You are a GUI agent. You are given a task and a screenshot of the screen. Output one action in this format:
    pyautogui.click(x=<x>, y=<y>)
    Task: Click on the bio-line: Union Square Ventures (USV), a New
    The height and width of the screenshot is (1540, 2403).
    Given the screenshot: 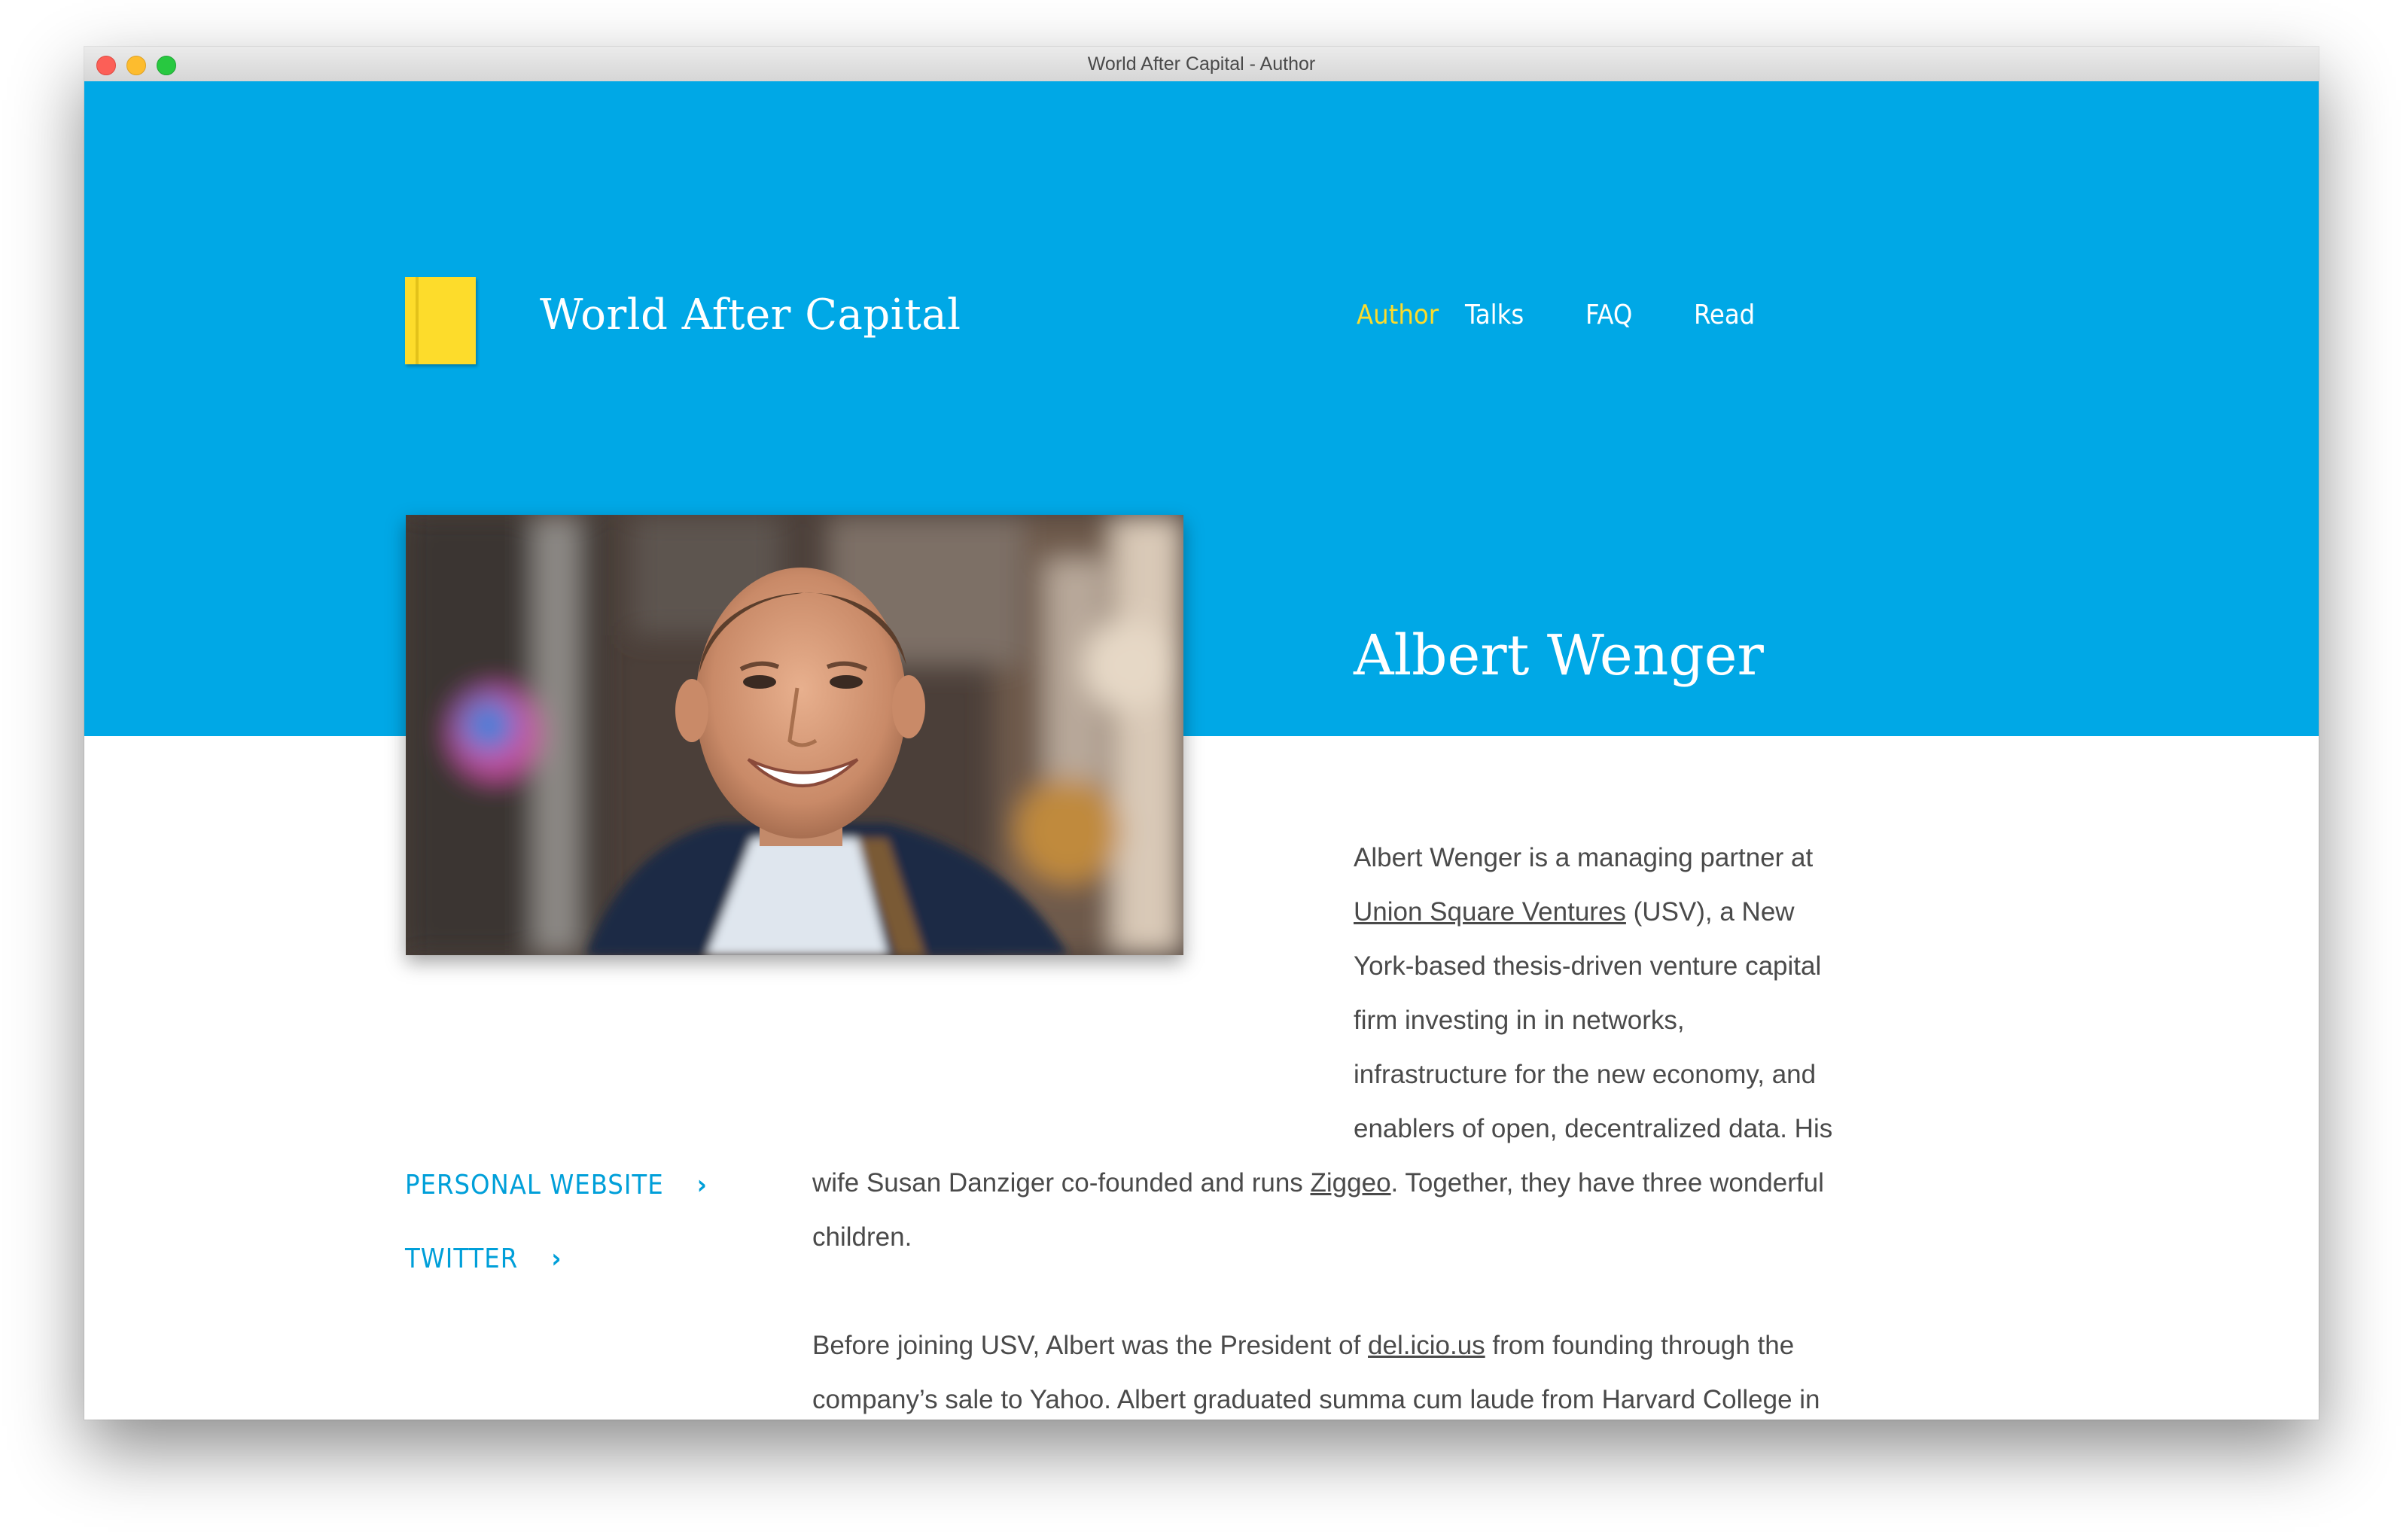 What is the action you would take?
    pyautogui.click(x=1617, y=912)
    